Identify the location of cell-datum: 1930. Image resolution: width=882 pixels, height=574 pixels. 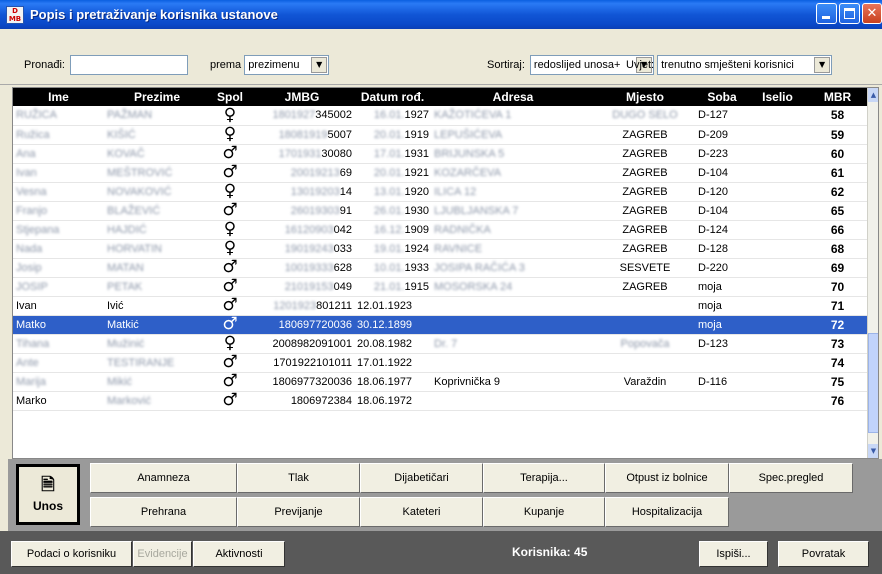
(416, 210).